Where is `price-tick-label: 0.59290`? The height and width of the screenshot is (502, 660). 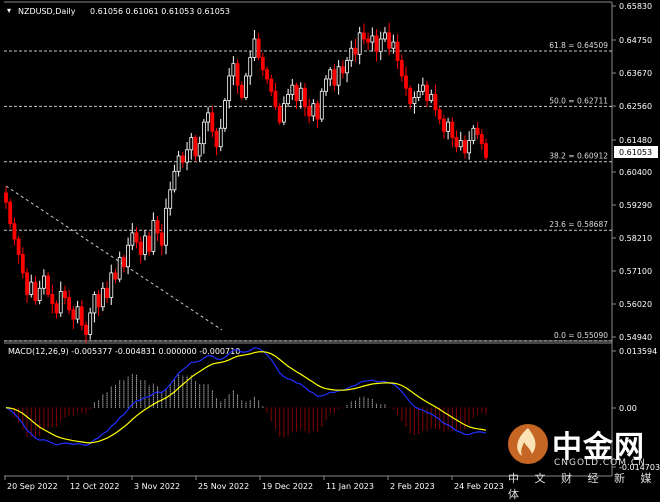 price-tick-label: 0.59290 is located at coordinates (635, 205).